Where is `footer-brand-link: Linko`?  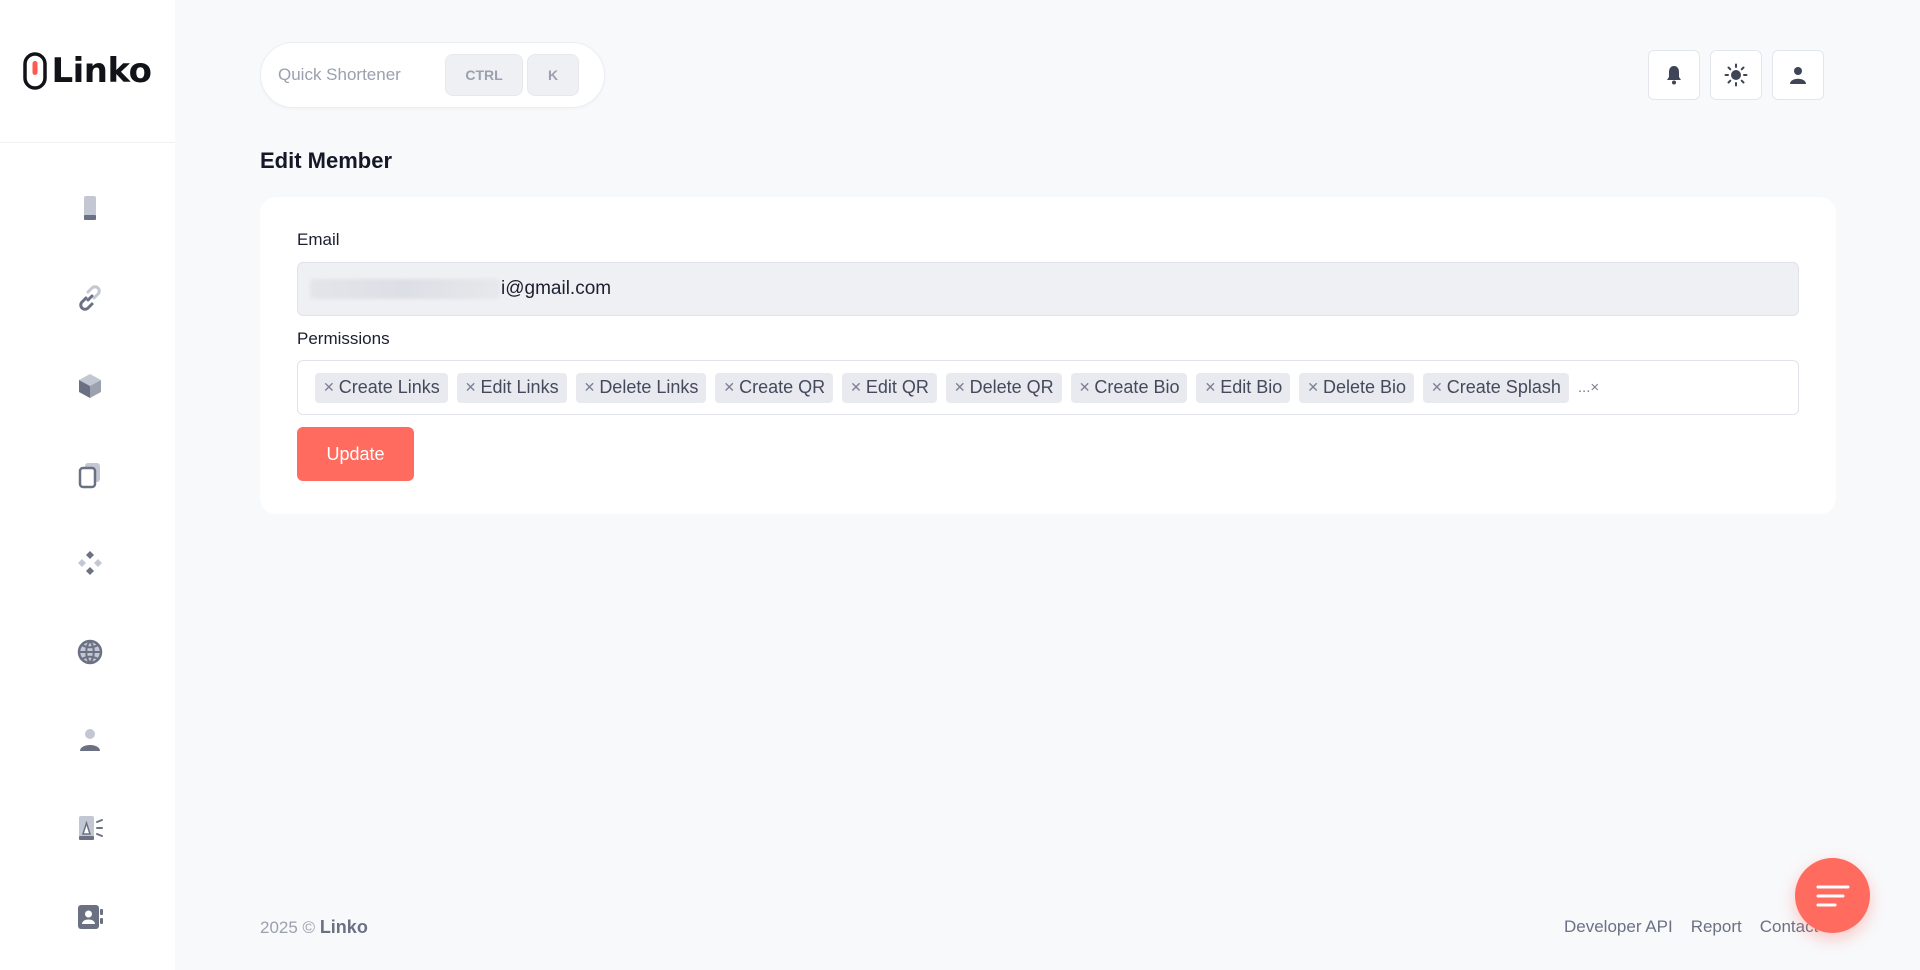 footer-brand-link: Linko is located at coordinates (344, 927).